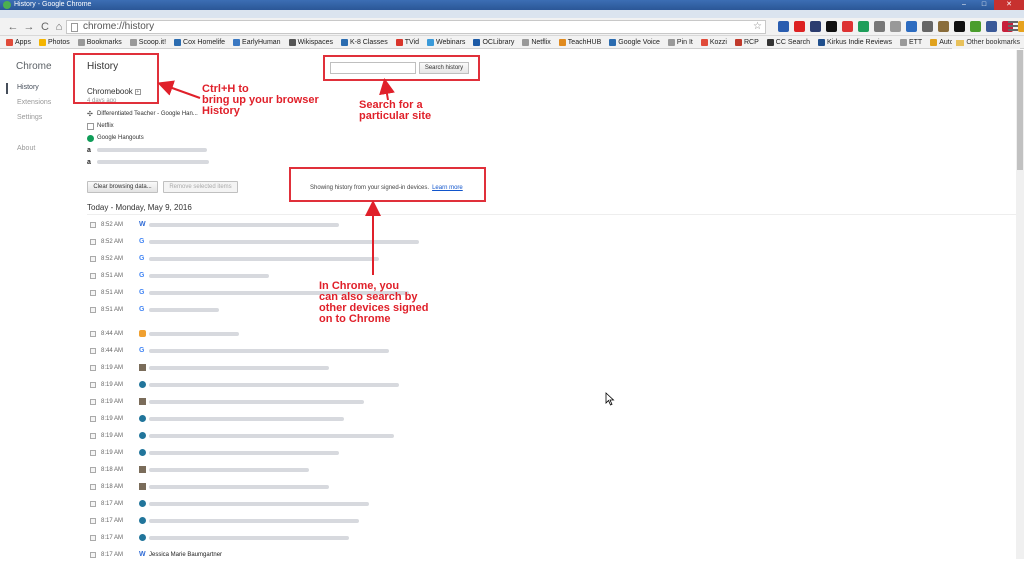 The width and height of the screenshot is (1024, 563). I want to click on history-entry: 8:52 AM W, so click(290, 224).